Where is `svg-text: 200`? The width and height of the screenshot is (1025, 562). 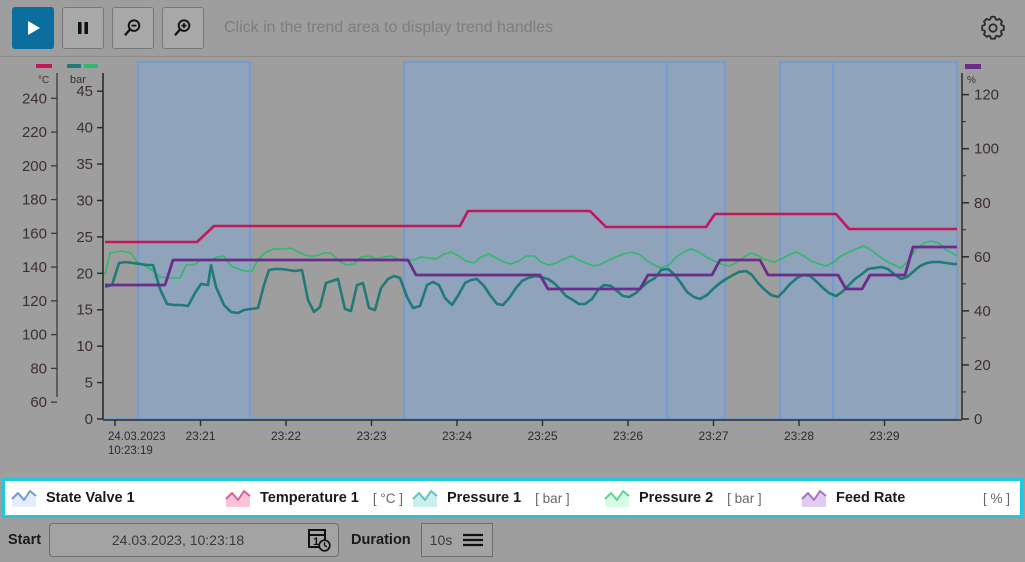 svg-text: 200 is located at coordinates (34, 166).